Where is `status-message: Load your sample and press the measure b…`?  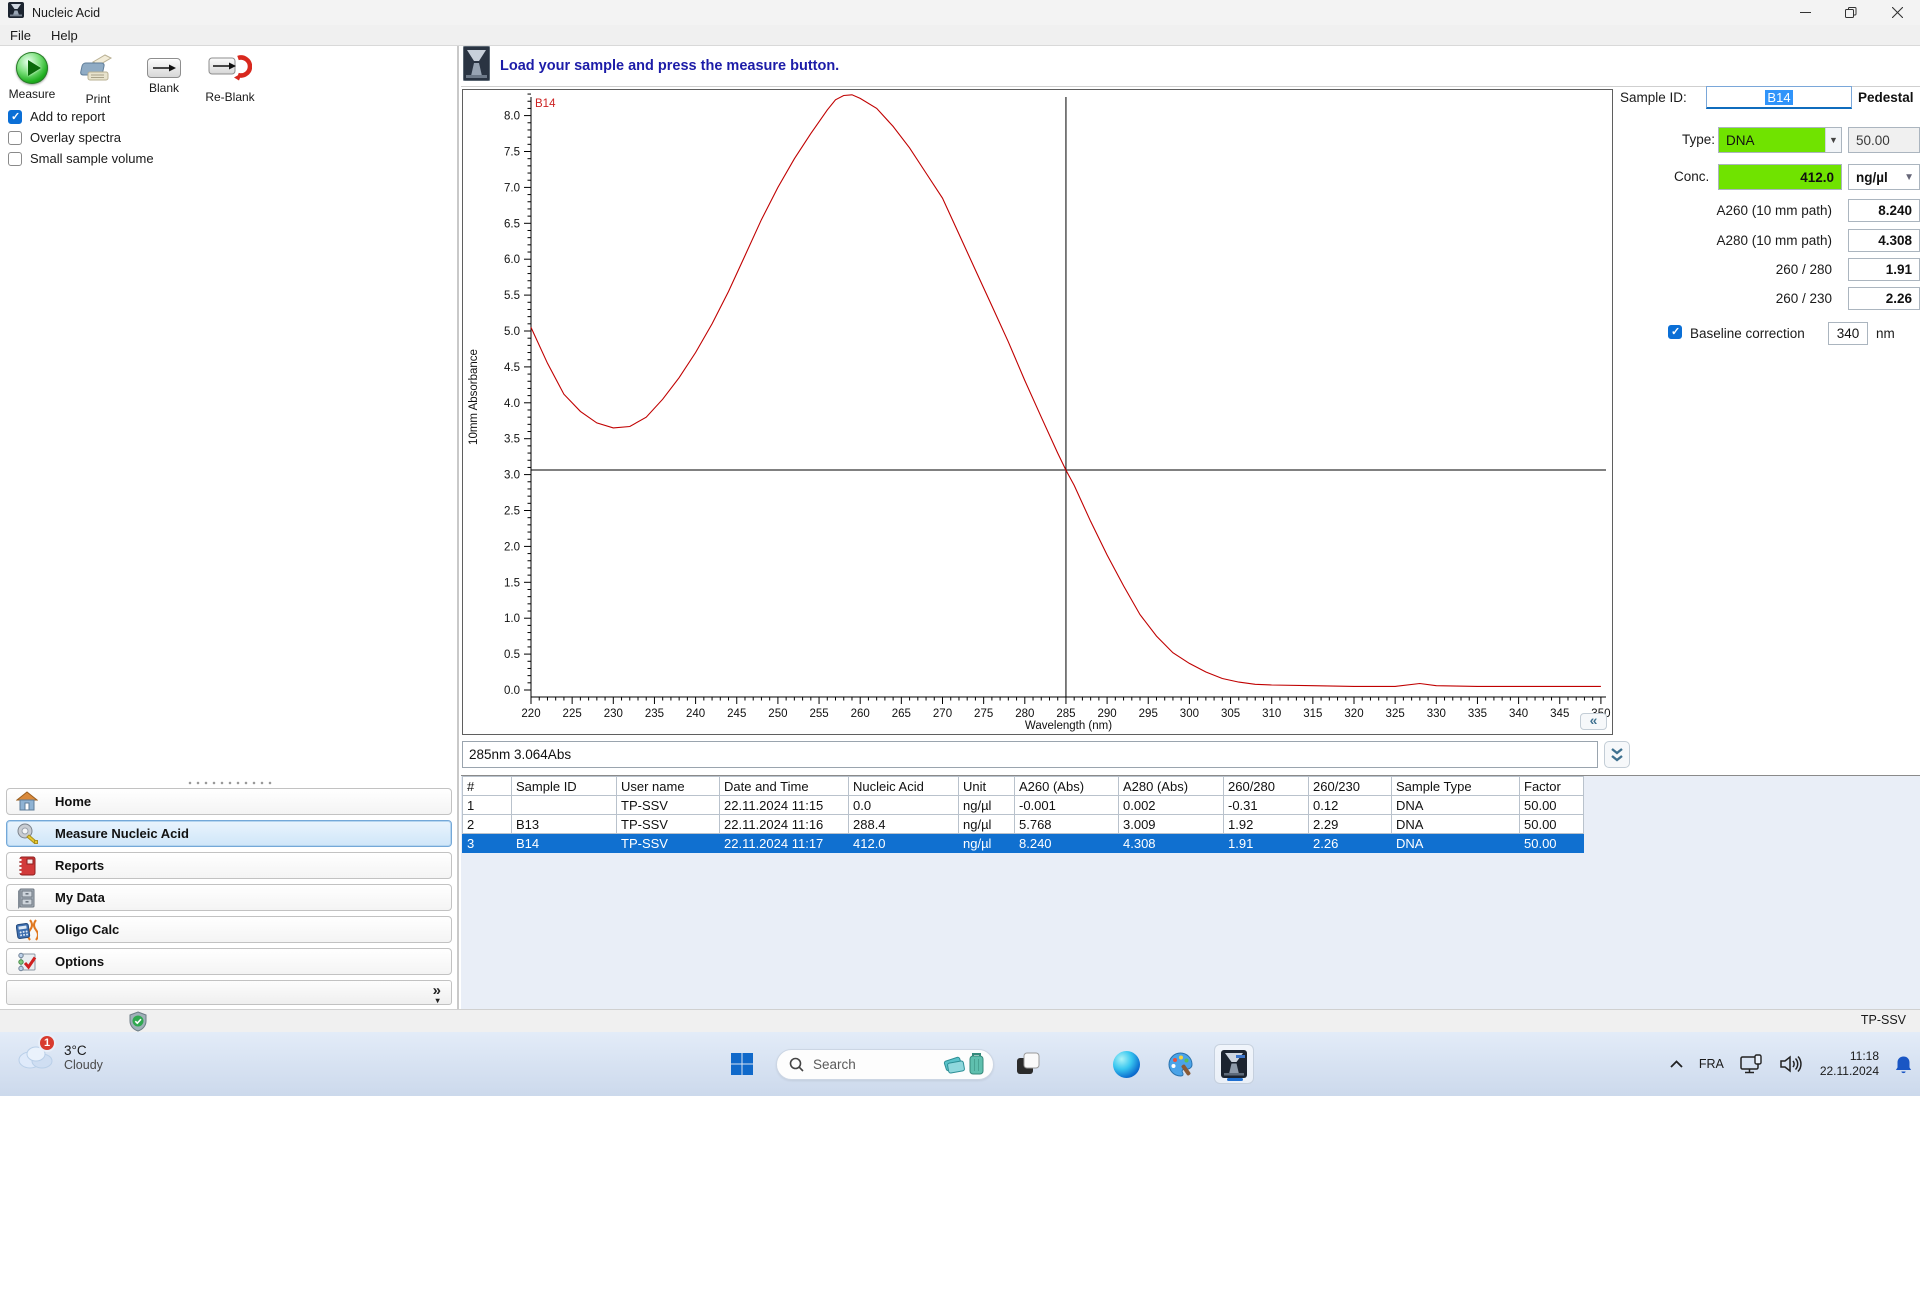 status-message: Load your sample and press the measure b… is located at coordinates (670, 66).